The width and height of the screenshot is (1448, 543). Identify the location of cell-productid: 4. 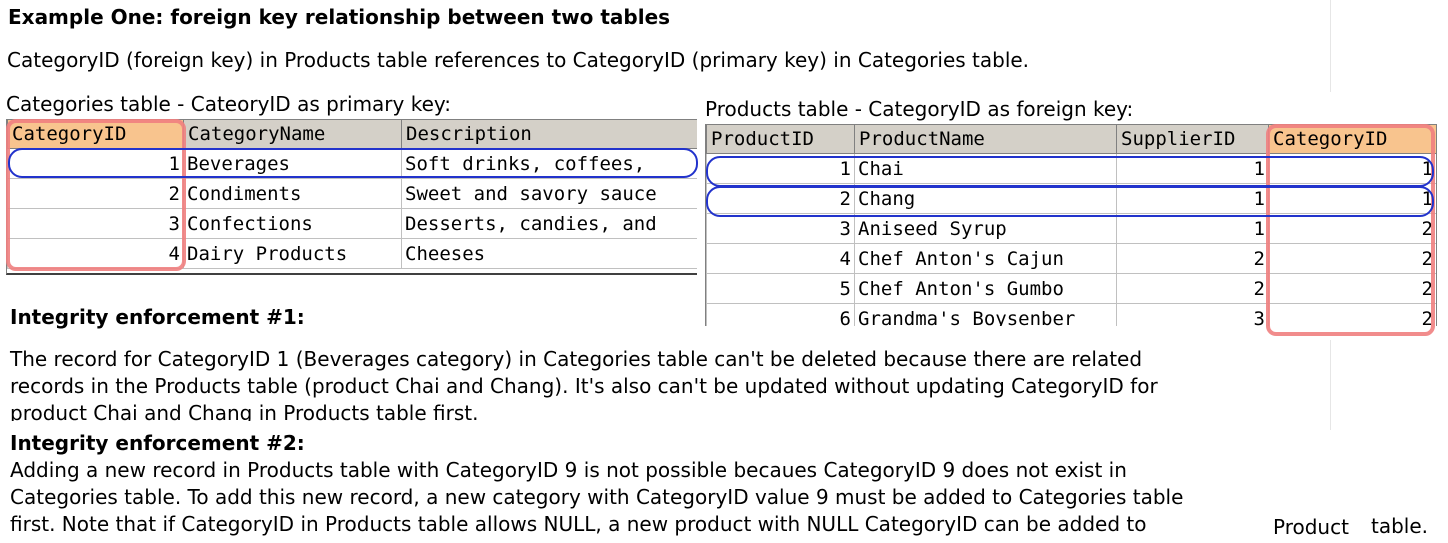
(780, 258).